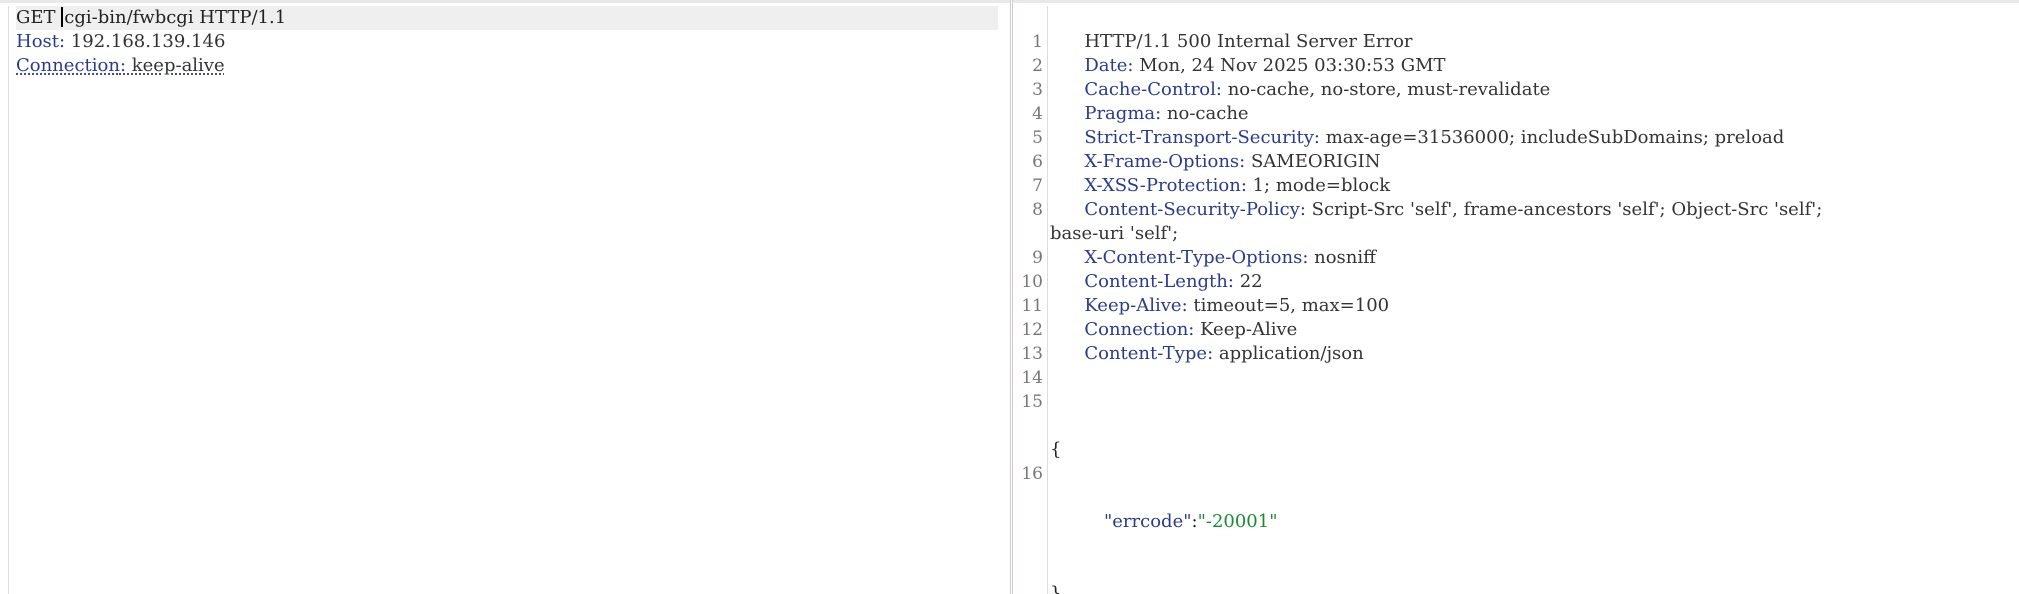 This screenshot has width=2019, height=594. Describe the element at coordinates (1520, 101) in the screenshot. I see `response-header-line: 4 Pragma: no-cache` at that location.